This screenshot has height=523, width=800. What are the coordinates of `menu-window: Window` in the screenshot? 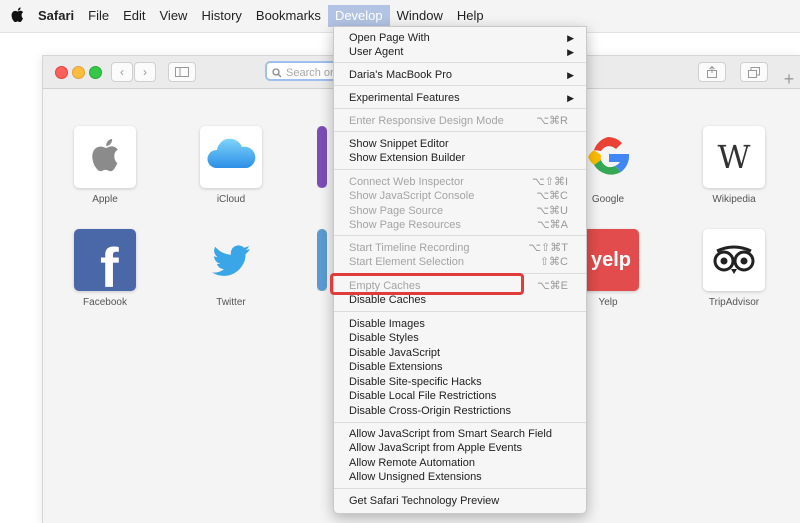 It's located at (420, 16).